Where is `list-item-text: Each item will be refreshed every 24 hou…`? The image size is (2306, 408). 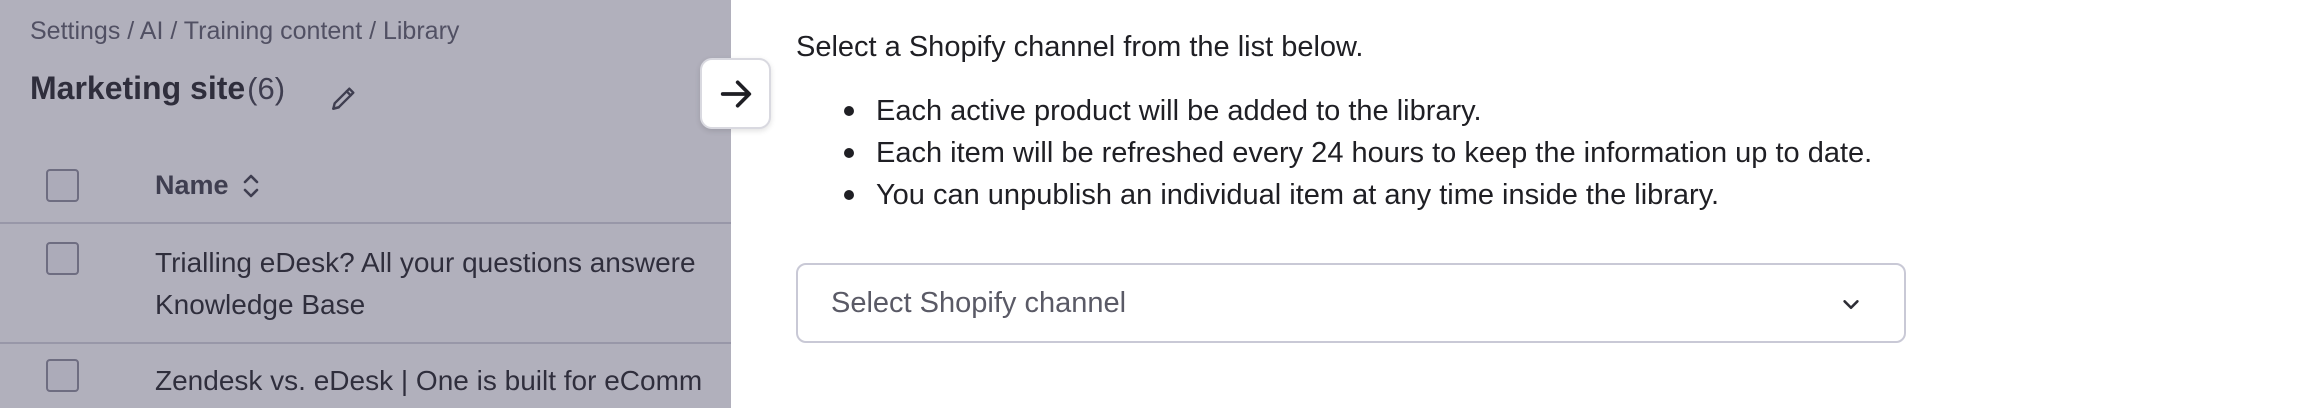 list-item-text: Each item will be refreshed every 24 hou… is located at coordinates (1374, 153).